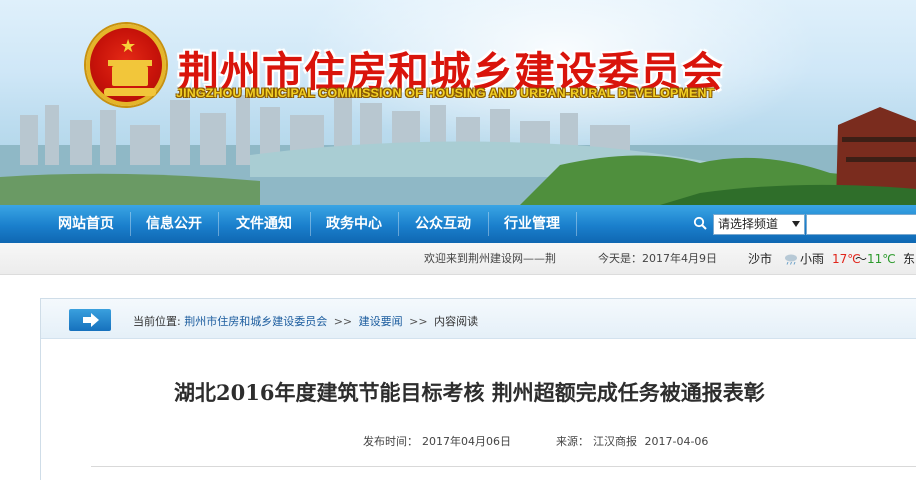 The image size is (916, 480). I want to click on nav-item-industry-management: 行业管理, so click(532, 224).